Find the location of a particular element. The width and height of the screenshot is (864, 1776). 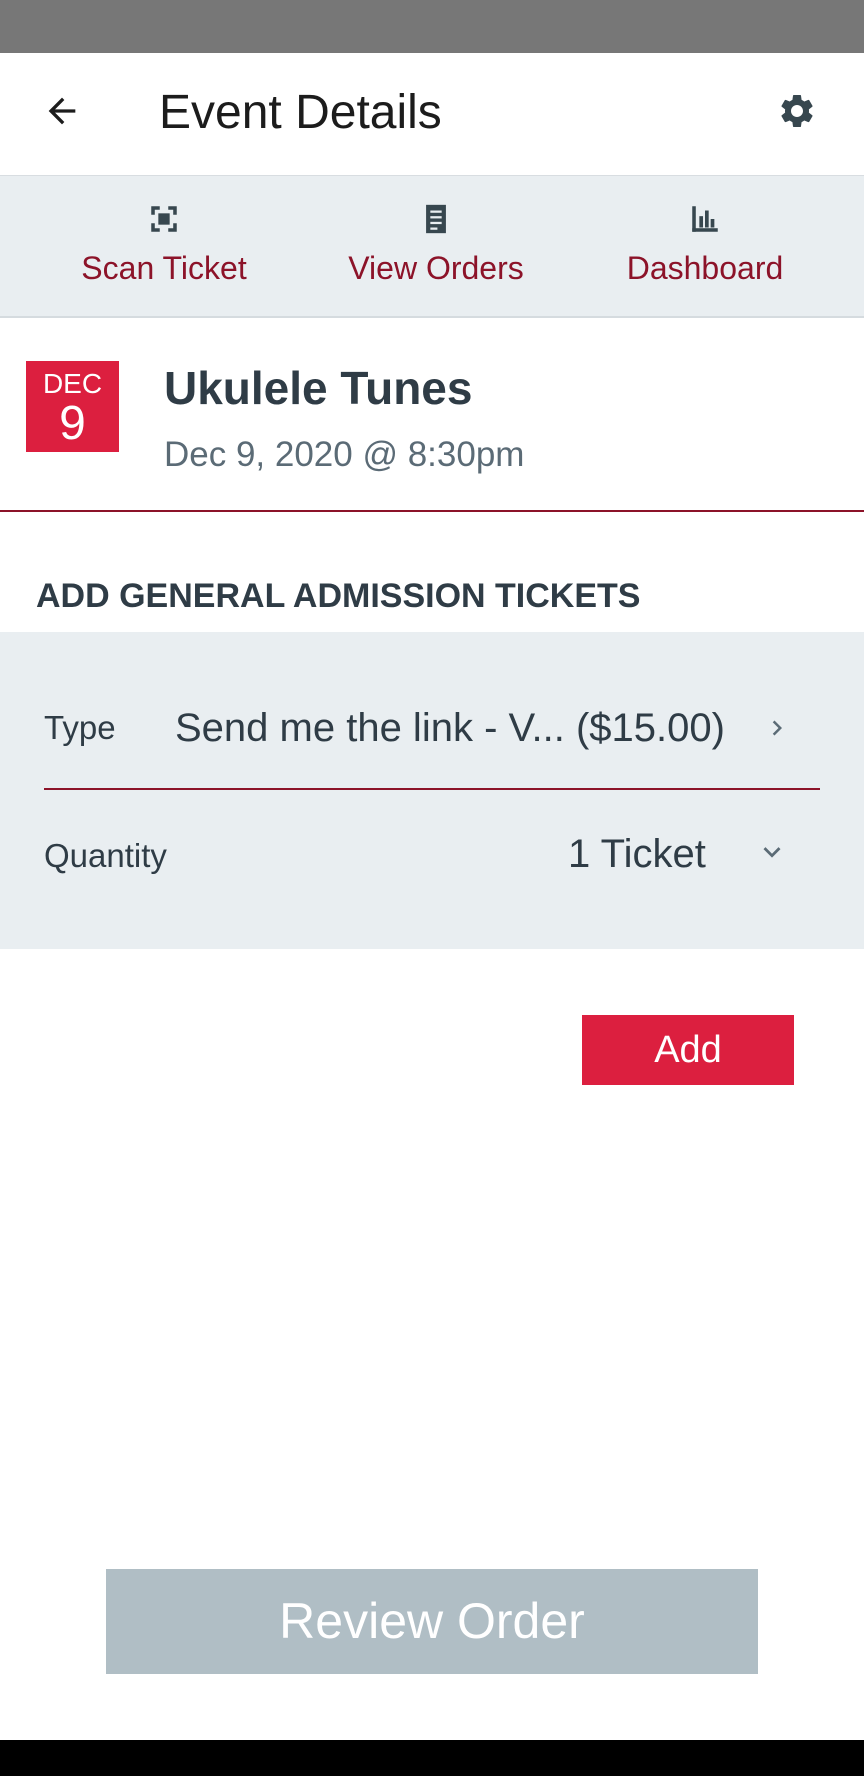

chevron-right-icon is located at coordinates (777, 728).